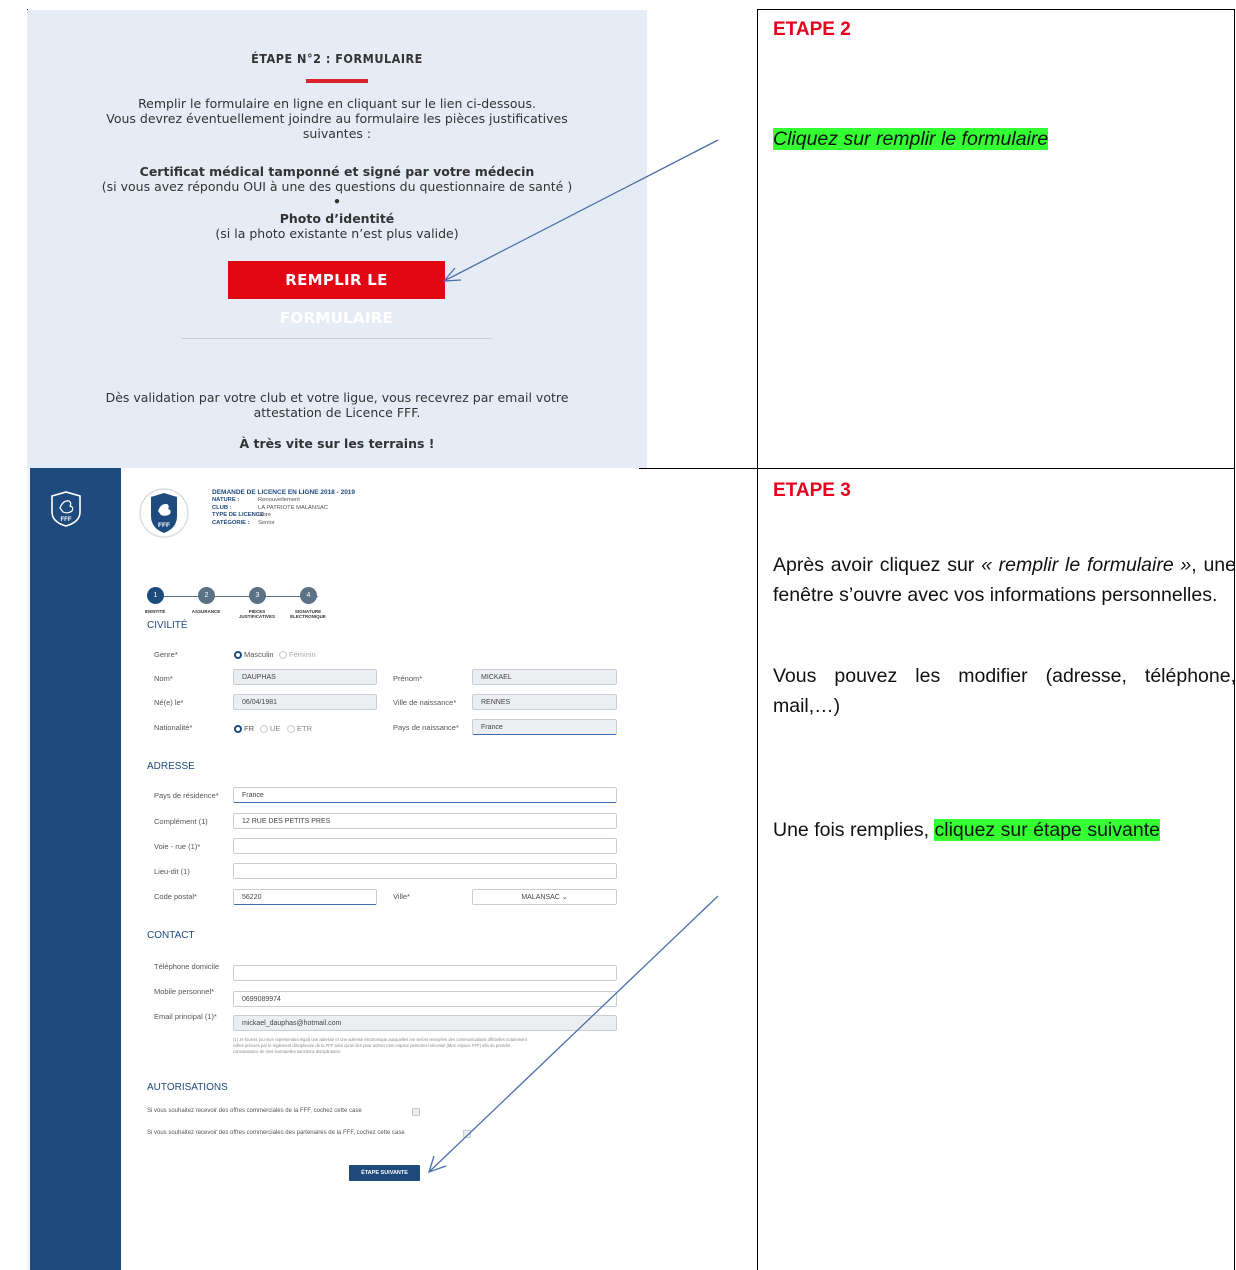 Image resolution: width=1236 pixels, height=1270 pixels. Describe the element at coordinates (854, 830) in the screenshot. I see `step3-p3-start: Une fois remplies,` at that location.